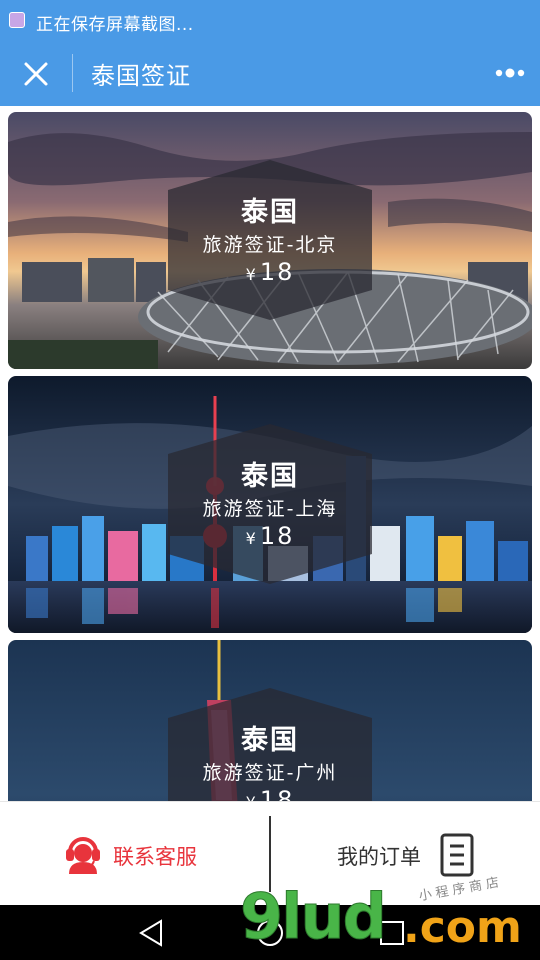 This screenshot has height=960, width=540. I want to click on back-button, so click(151, 933).